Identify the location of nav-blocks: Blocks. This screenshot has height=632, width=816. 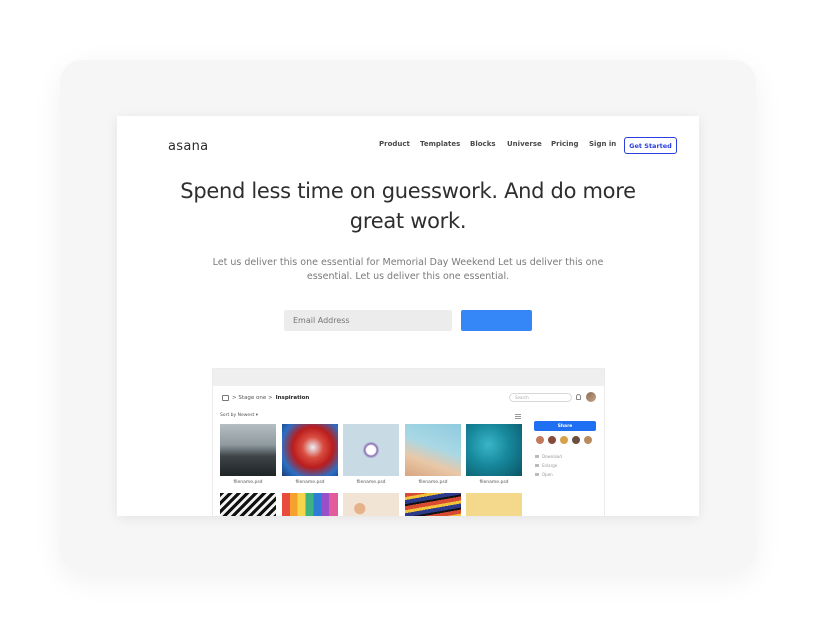
(483, 144).